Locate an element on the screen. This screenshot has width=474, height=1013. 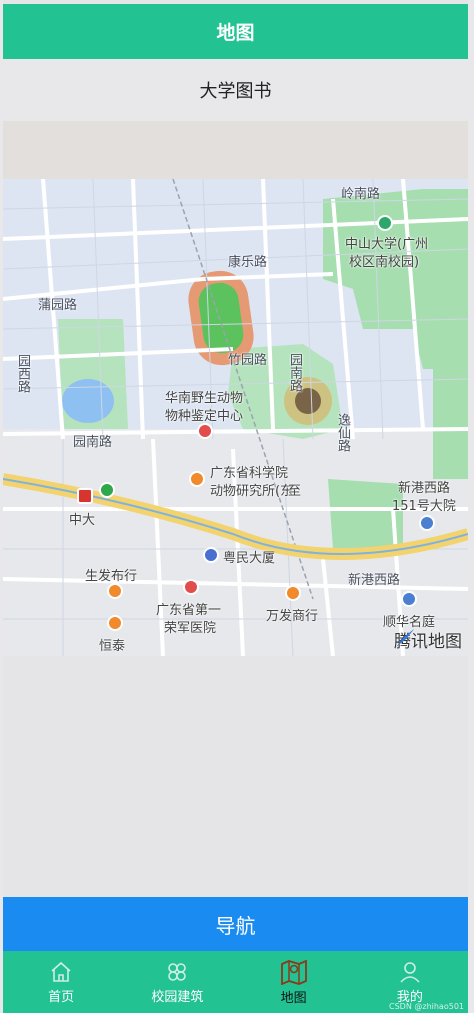
page-header: 地图 is located at coordinates (235, 31).